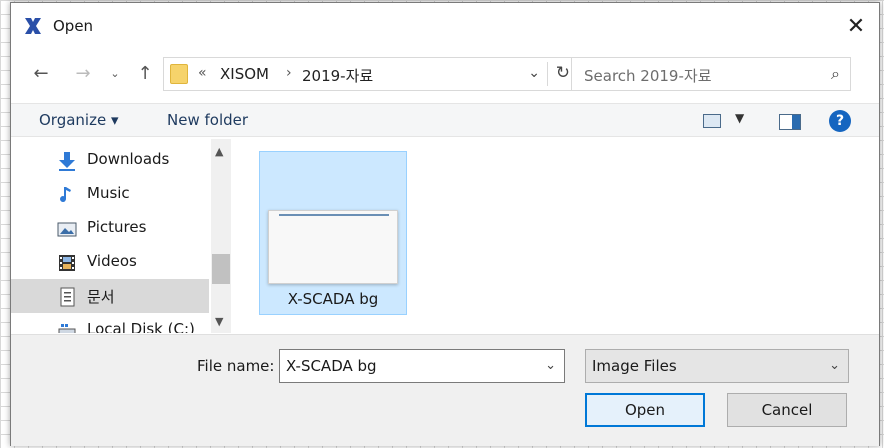  What do you see at coordinates (67, 195) in the screenshot?
I see `music-note-icon` at bounding box center [67, 195].